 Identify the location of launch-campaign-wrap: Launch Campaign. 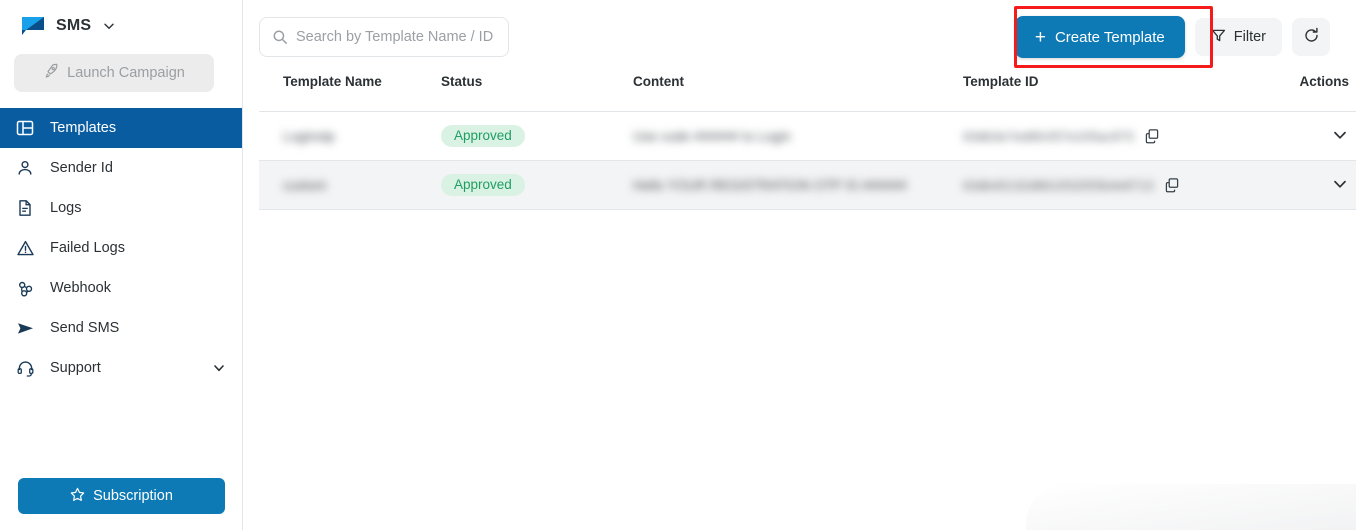
(121, 75).